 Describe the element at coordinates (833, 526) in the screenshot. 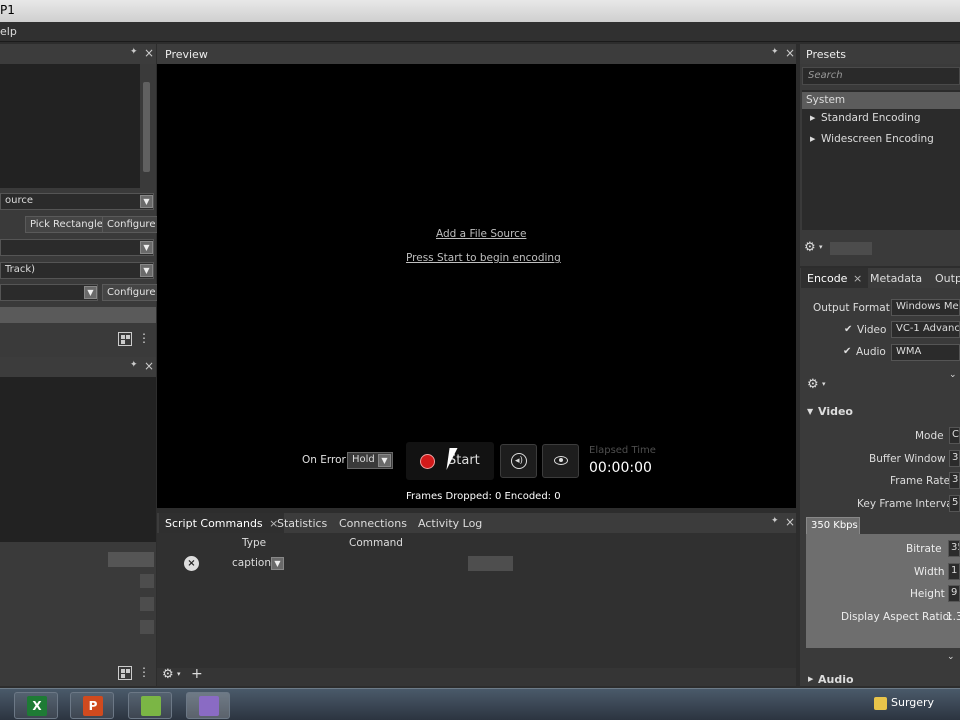

I see `bitrate-tab: 350 Kbps` at that location.